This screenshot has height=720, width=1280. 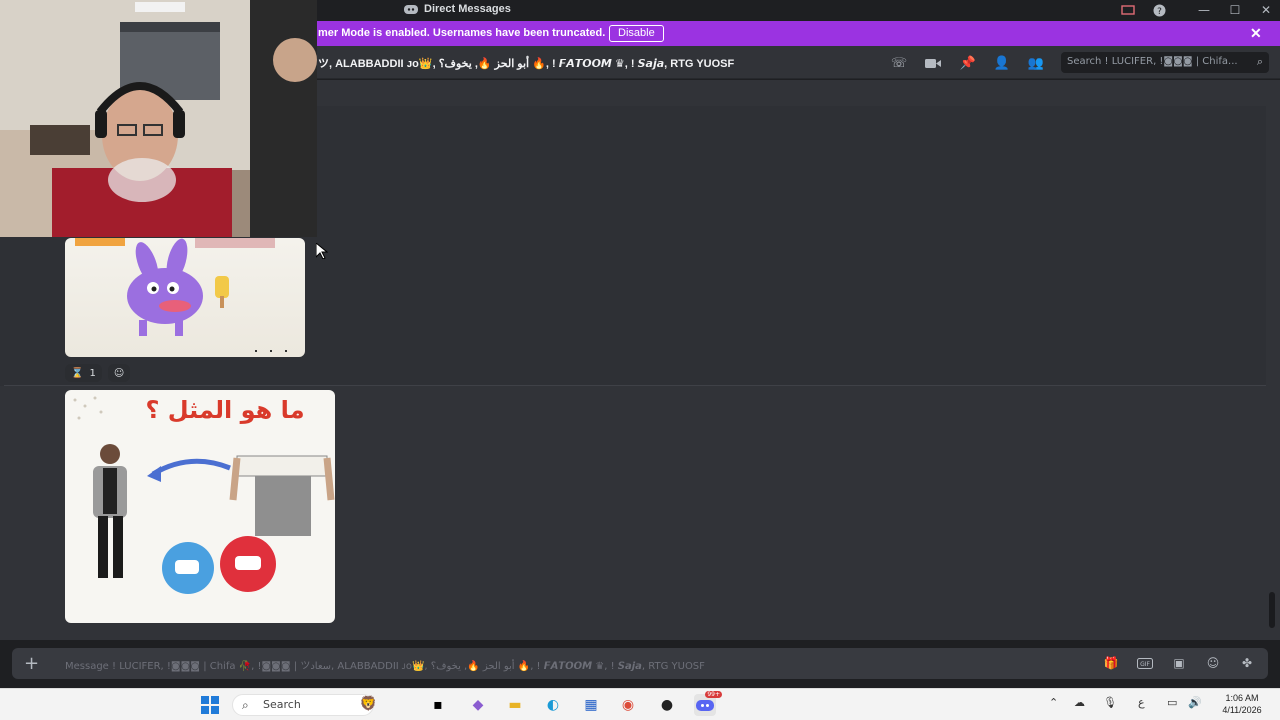 I want to click on reaction-emoji: ⌛, so click(x=77, y=373).